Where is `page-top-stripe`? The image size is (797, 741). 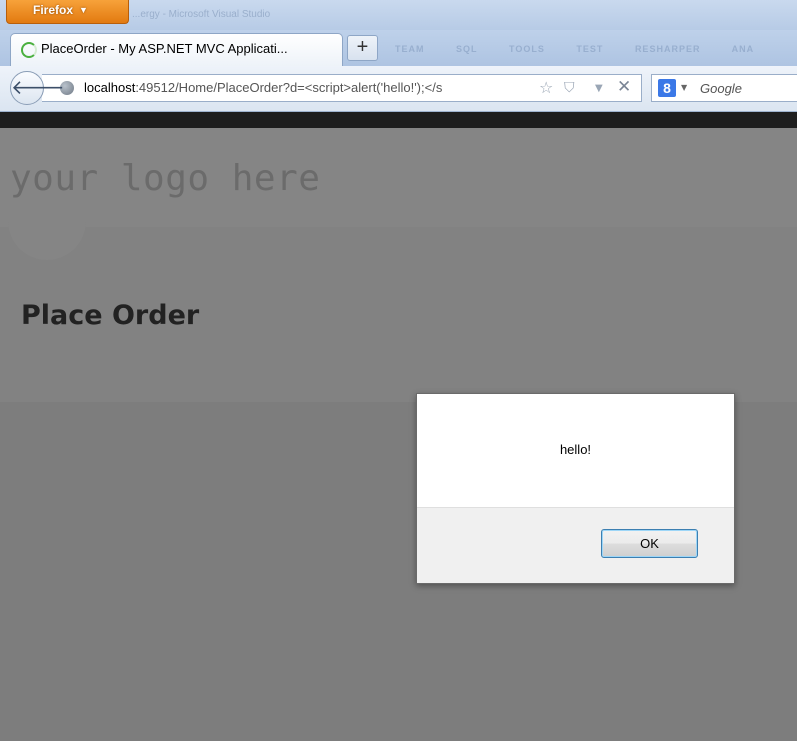
page-top-stripe is located at coordinates (398, 120).